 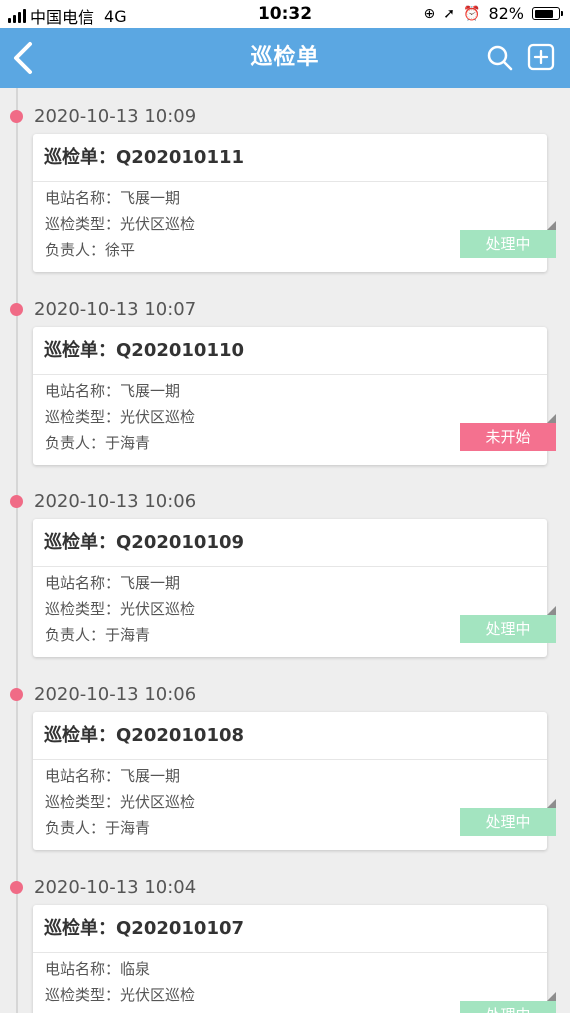 What do you see at coordinates (506, 13) in the screenshot?
I see `battery-percent: 82%` at bounding box center [506, 13].